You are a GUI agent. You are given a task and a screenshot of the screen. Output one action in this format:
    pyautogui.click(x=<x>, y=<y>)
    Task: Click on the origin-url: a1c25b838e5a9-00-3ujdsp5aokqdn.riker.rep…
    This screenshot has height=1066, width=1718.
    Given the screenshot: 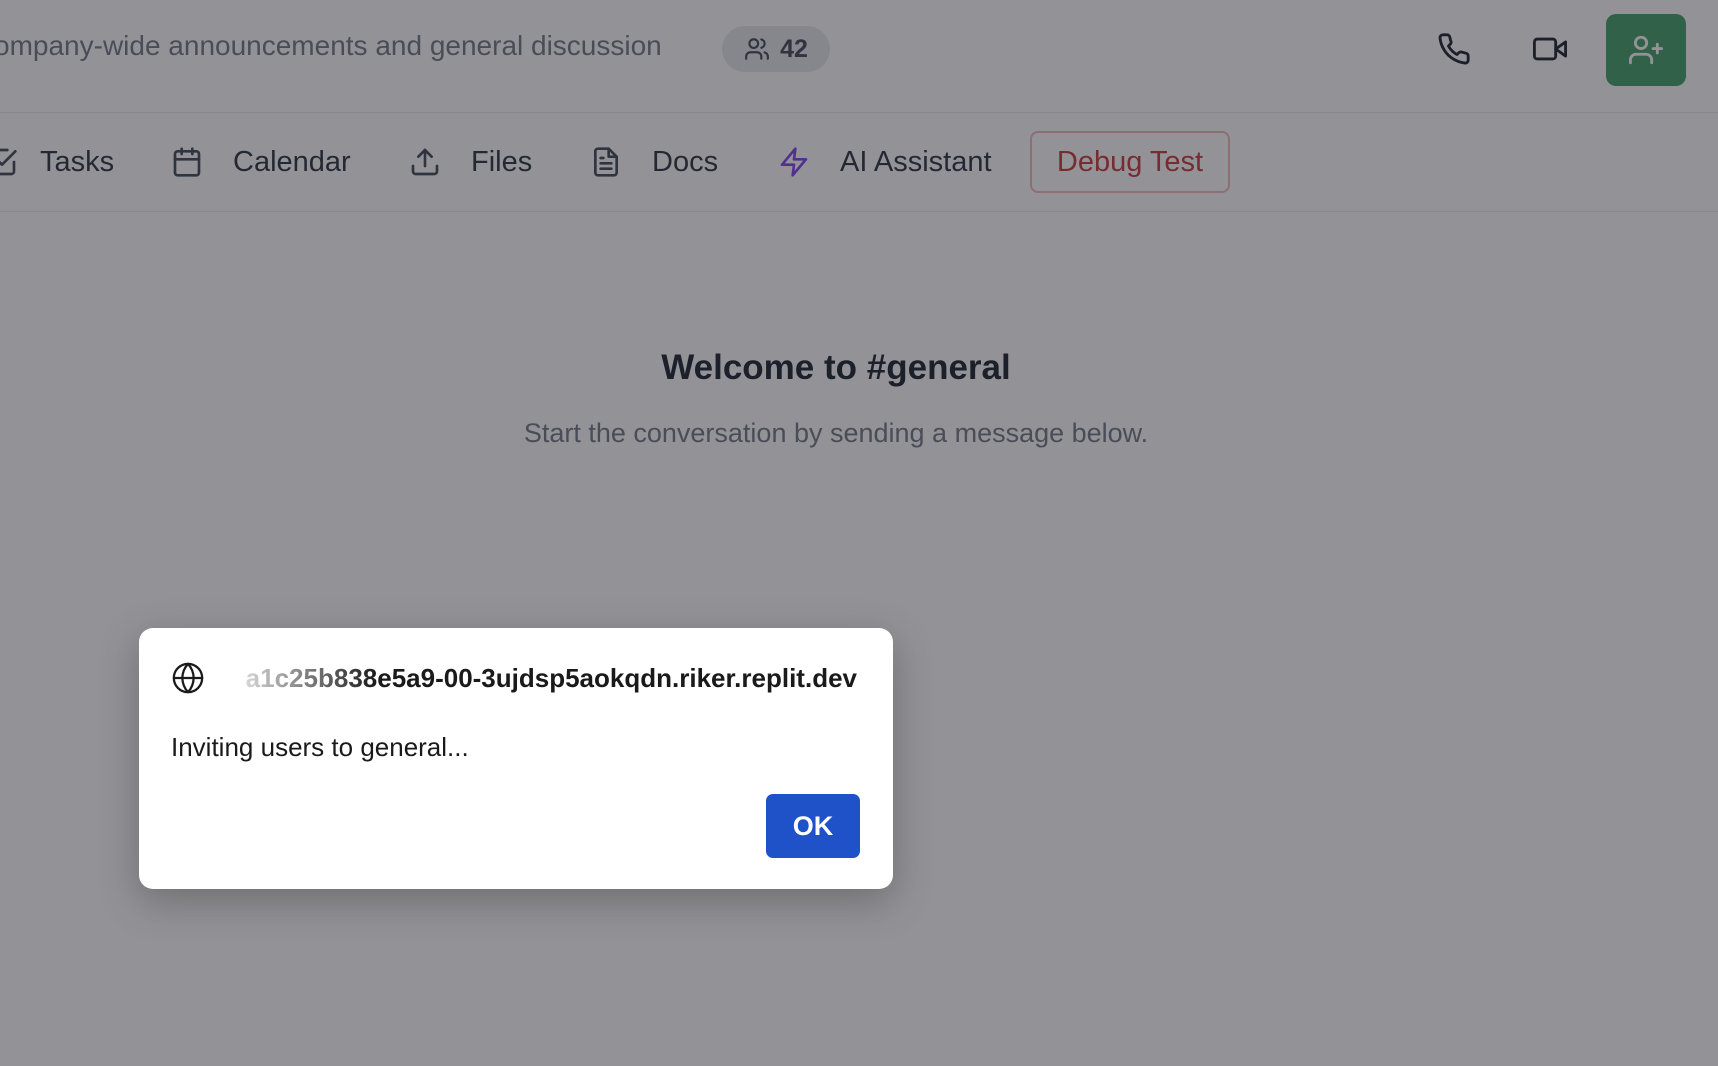 What is the action you would take?
    pyautogui.click(x=551, y=677)
    